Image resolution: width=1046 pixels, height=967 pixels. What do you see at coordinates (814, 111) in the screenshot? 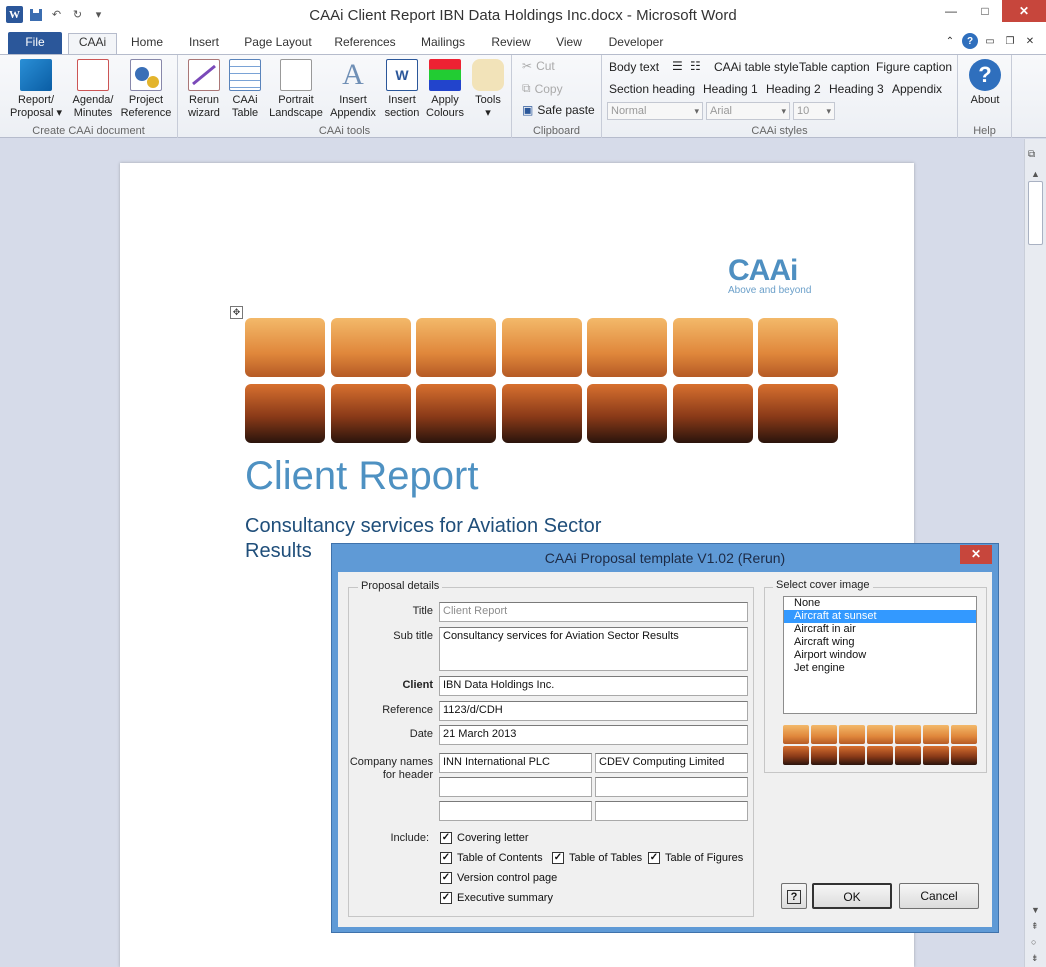
I see `size-combo: 10` at bounding box center [814, 111].